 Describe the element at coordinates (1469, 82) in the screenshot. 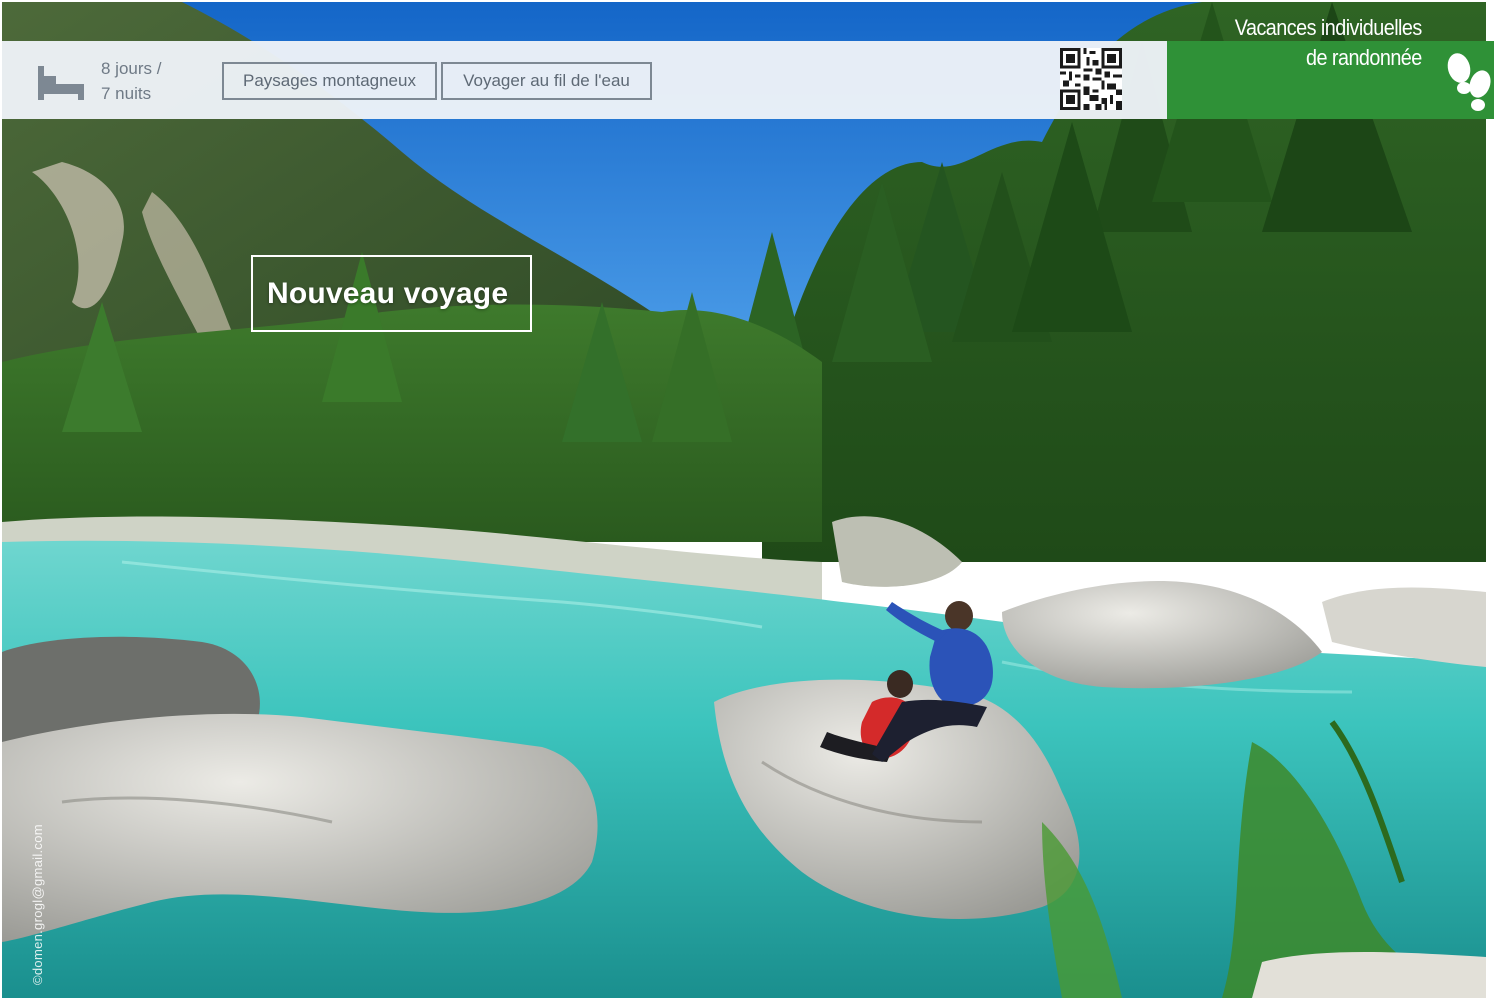

I see `footprints-icon` at that location.